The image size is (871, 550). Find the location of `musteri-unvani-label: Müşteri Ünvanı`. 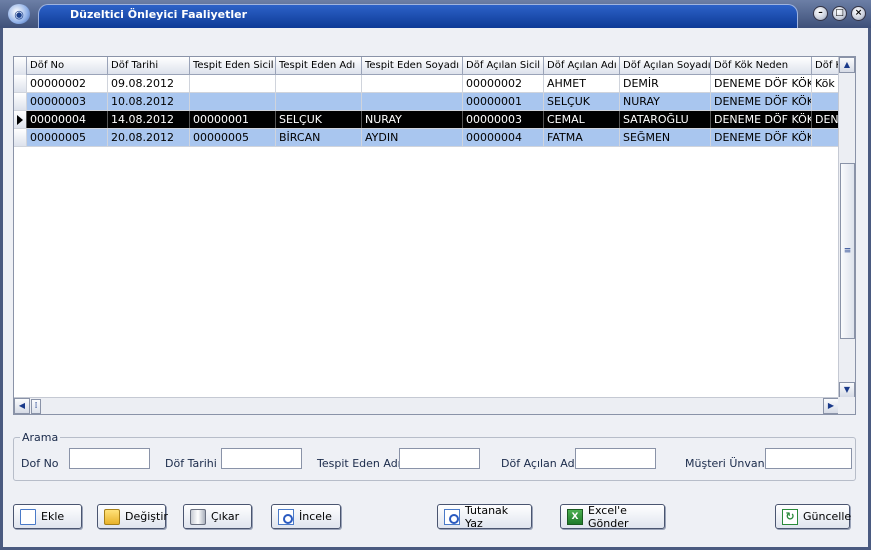

musteri-unvani-label: Müşteri Ünvanı is located at coordinates (726, 463).